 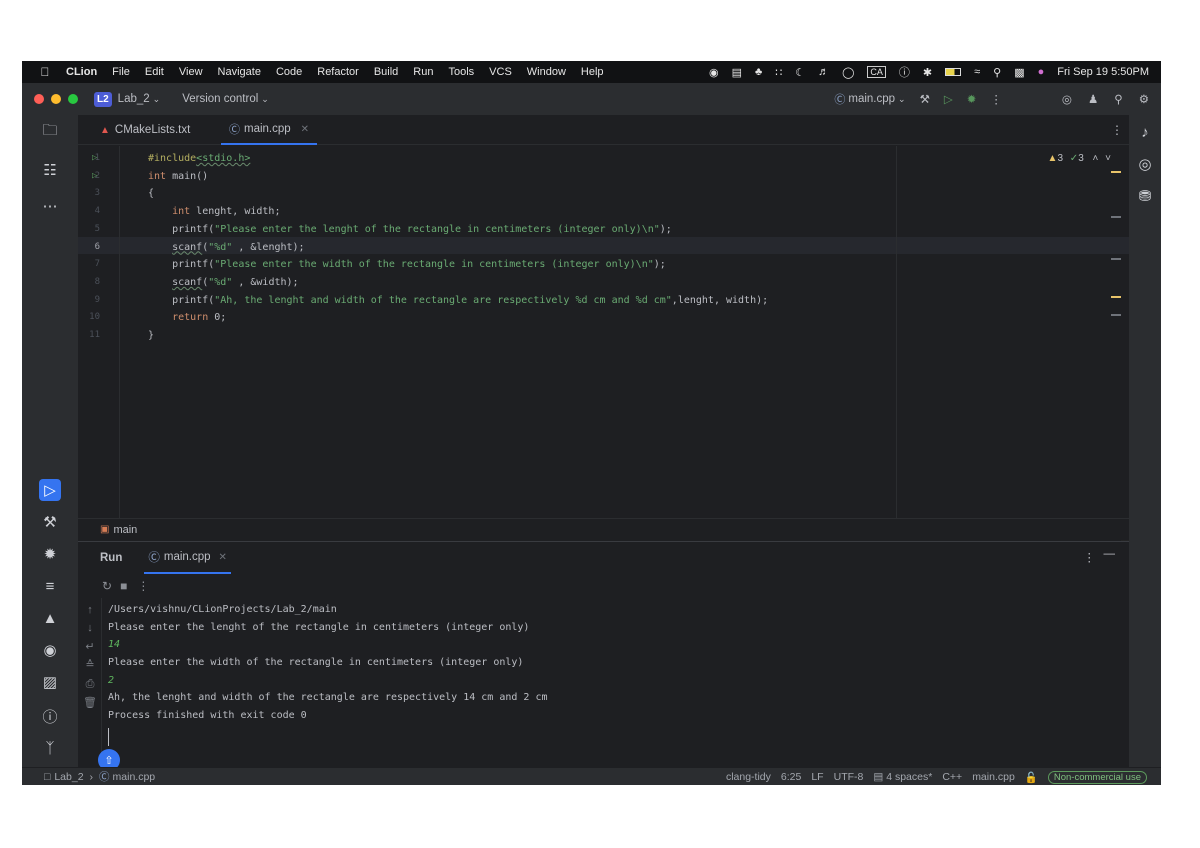 What do you see at coordinates (1145, 164) in the screenshot?
I see `ai-chat-icon: ◎` at bounding box center [1145, 164].